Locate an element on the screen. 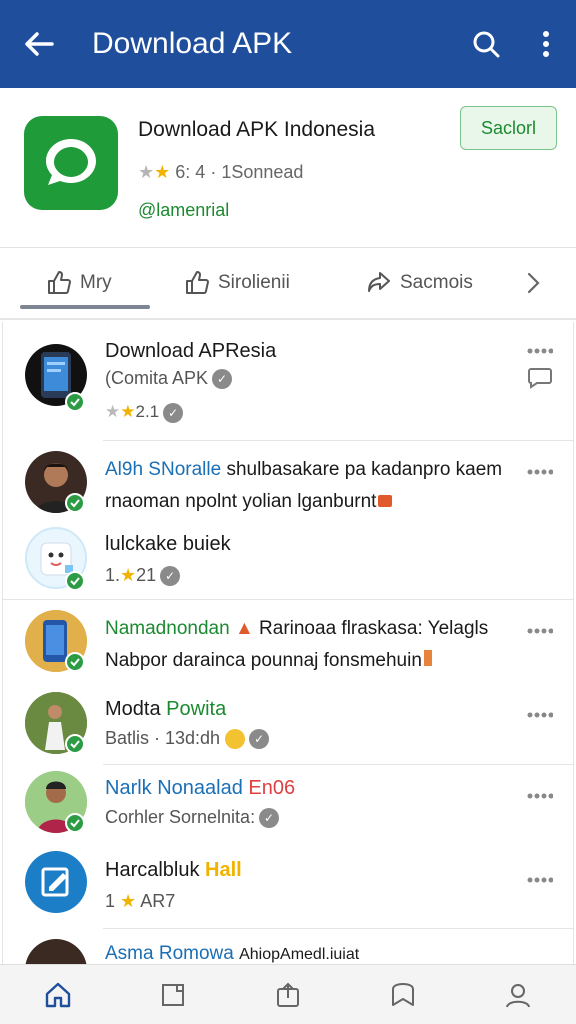 The image size is (576, 1024). tab-label: Mry is located at coordinates (96, 282).